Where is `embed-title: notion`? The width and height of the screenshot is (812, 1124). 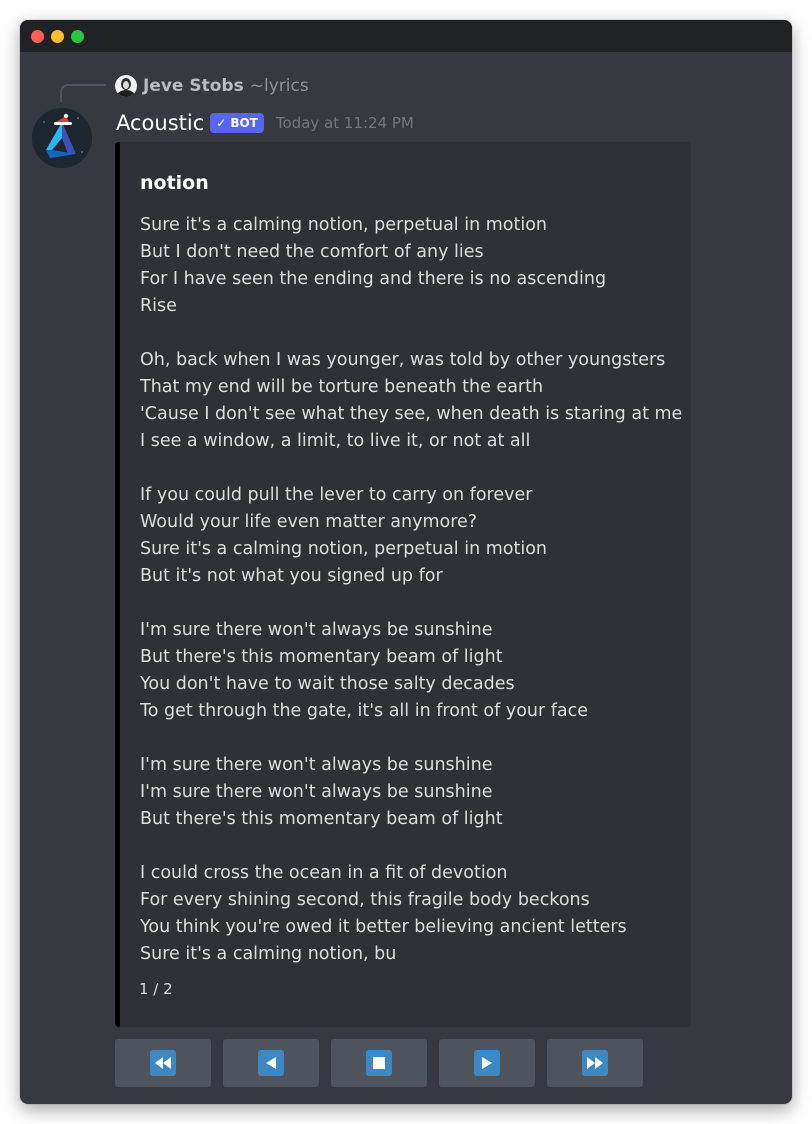 embed-title: notion is located at coordinates (174, 183).